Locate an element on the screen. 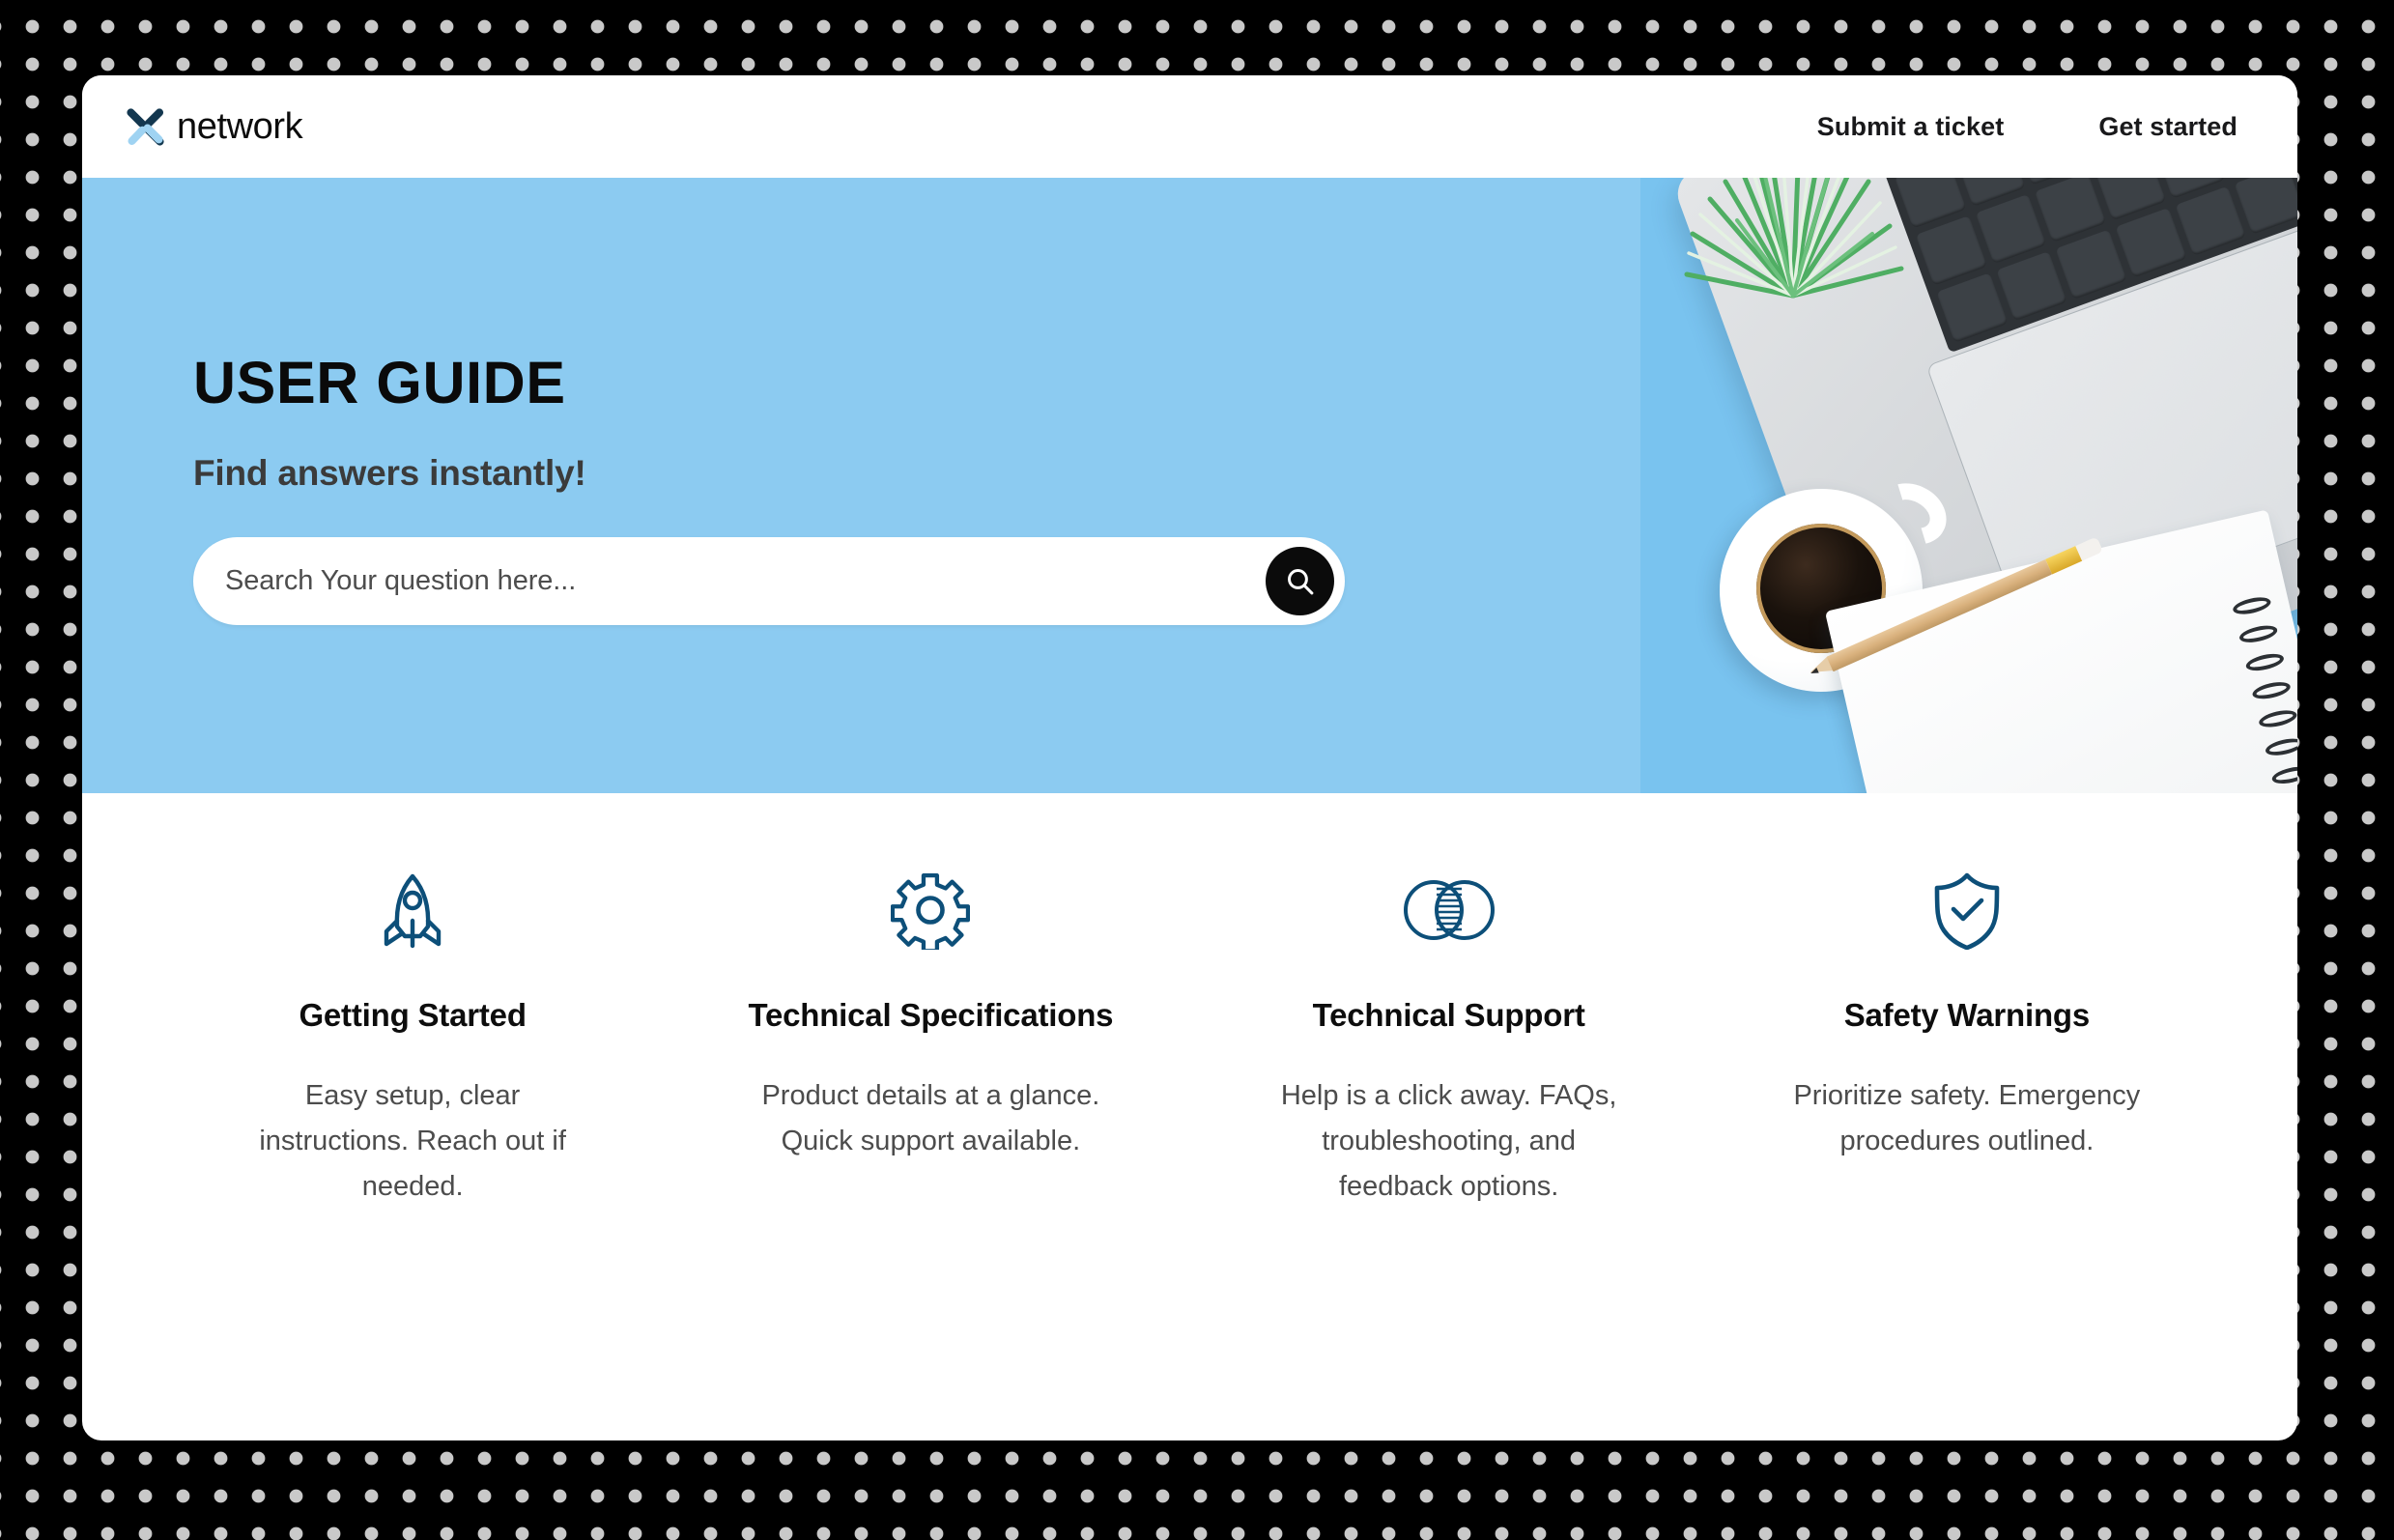 This screenshot has height=1540, width=2394. search-button is located at coordinates (1300, 581).